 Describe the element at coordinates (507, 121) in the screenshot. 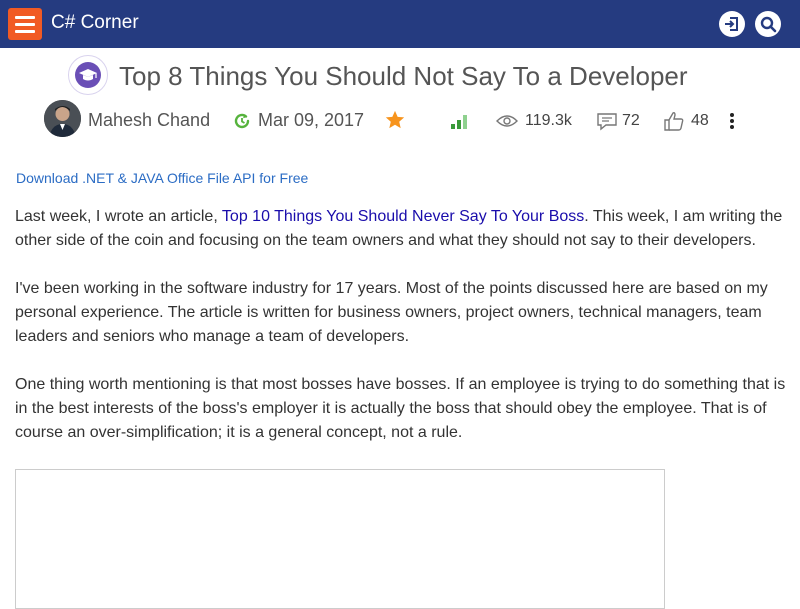

I see `eye-icon` at that location.